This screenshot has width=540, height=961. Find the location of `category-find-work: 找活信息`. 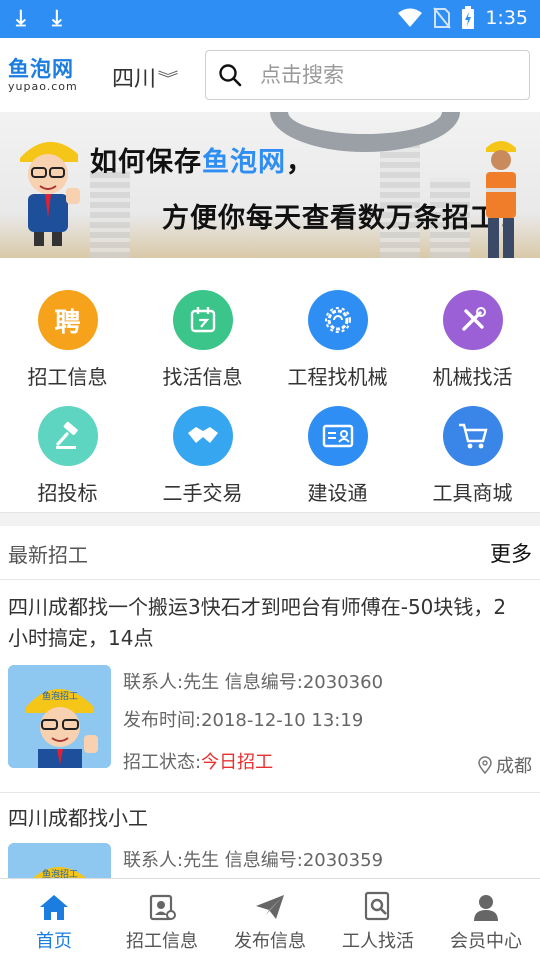

category-find-work: 找活信息 is located at coordinates (202, 332).